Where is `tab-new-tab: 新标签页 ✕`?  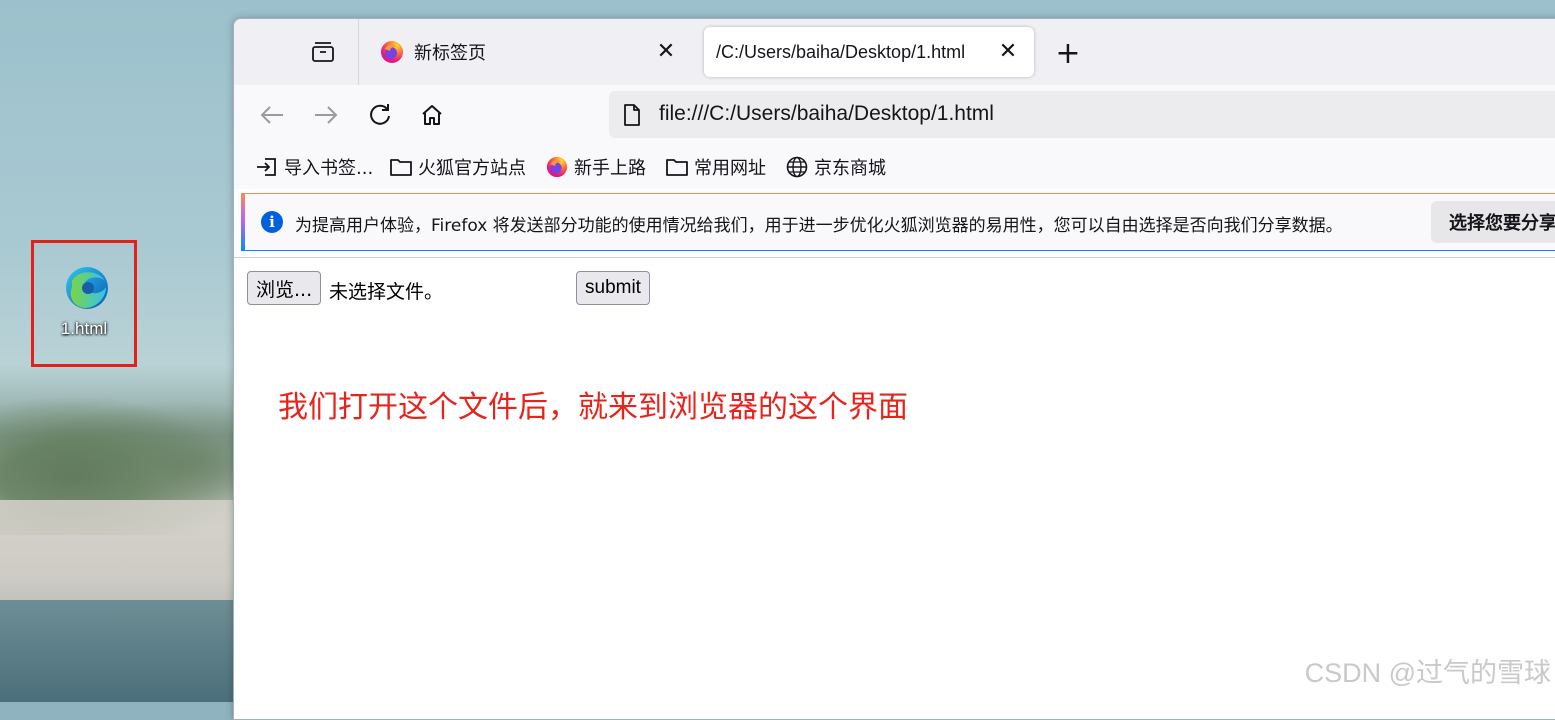 tab-new-tab: 新标签页 ✕ is located at coordinates (527, 52).